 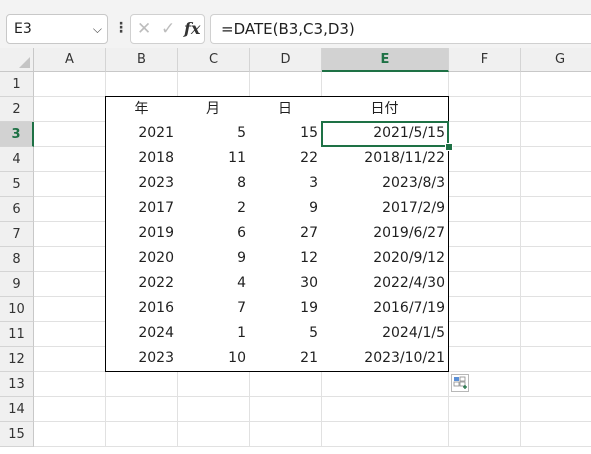 I want to click on column-header-a: A, so click(x=70, y=60).